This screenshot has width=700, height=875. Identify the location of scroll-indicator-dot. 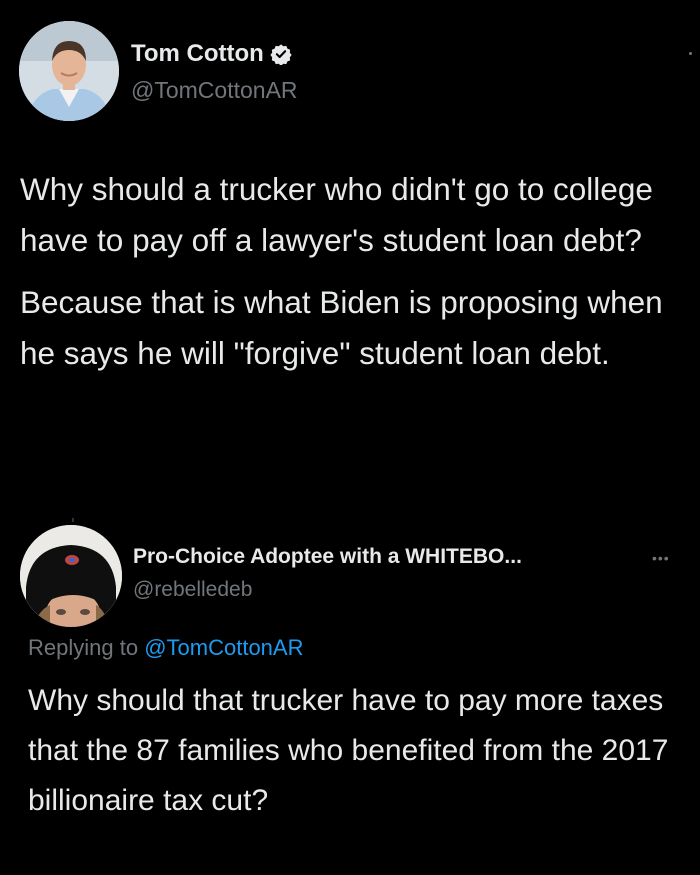
(690, 53).